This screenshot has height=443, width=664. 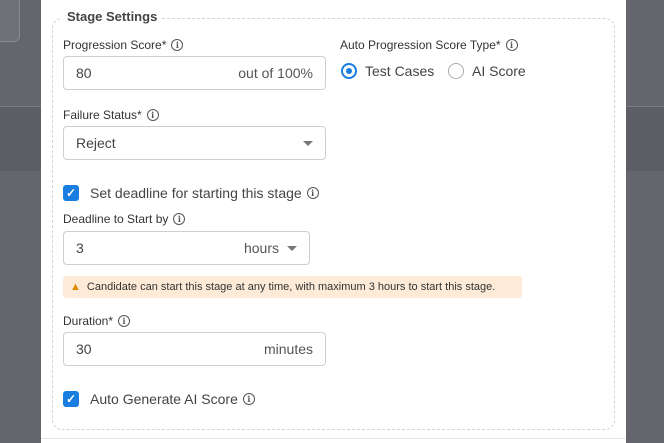 I want to click on radio-test-cases-label: Test Cases, so click(x=400, y=71).